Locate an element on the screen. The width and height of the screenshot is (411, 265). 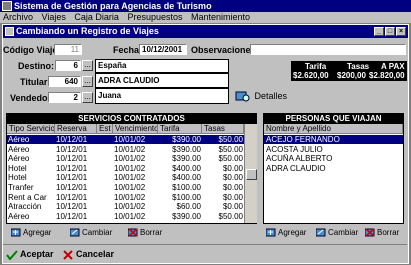
fecha-field: 10/12/2001 is located at coordinates (163, 49).